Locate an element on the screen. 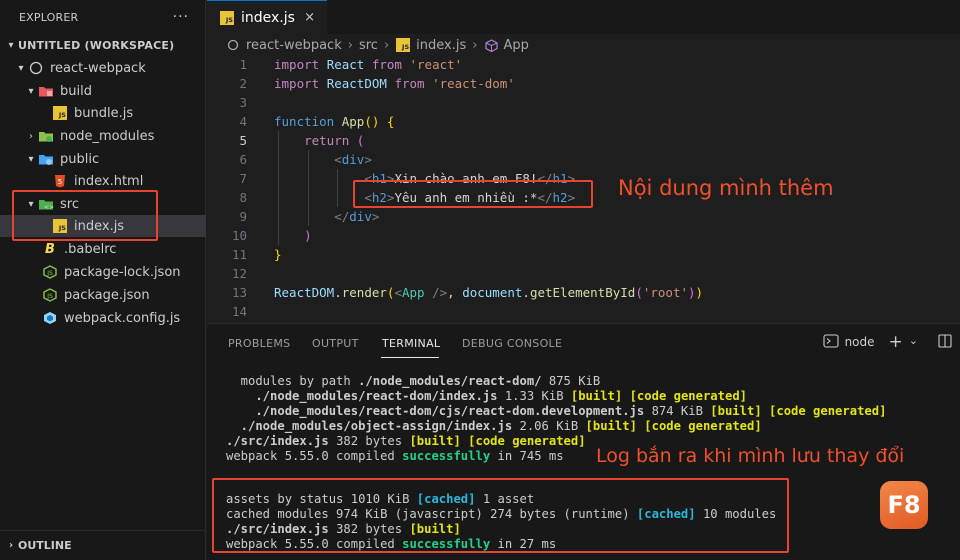 Image resolution: width=960 pixels, height=560 pixels. webpack-icon is located at coordinates (50, 318).